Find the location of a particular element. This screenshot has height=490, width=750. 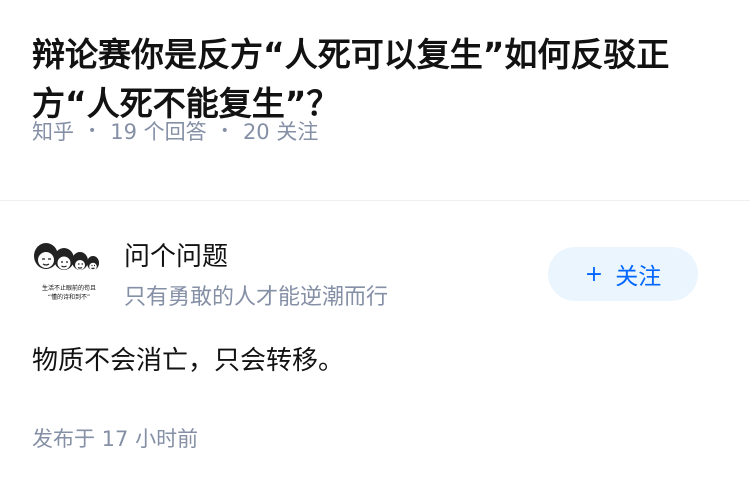

divider is located at coordinates (375, 200).